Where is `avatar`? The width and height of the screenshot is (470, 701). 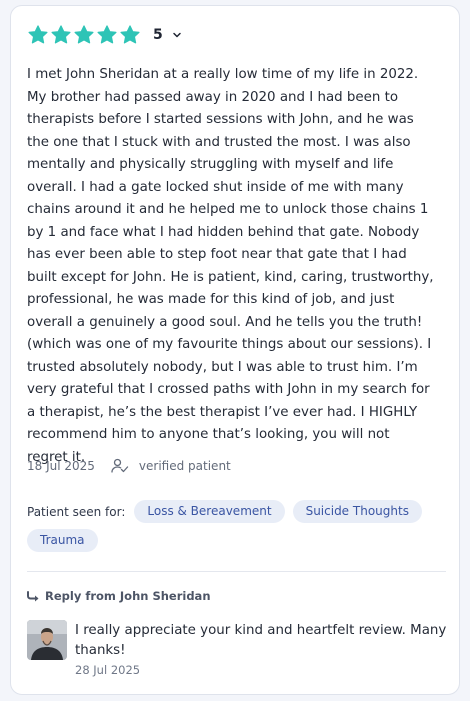
avatar is located at coordinates (47, 640).